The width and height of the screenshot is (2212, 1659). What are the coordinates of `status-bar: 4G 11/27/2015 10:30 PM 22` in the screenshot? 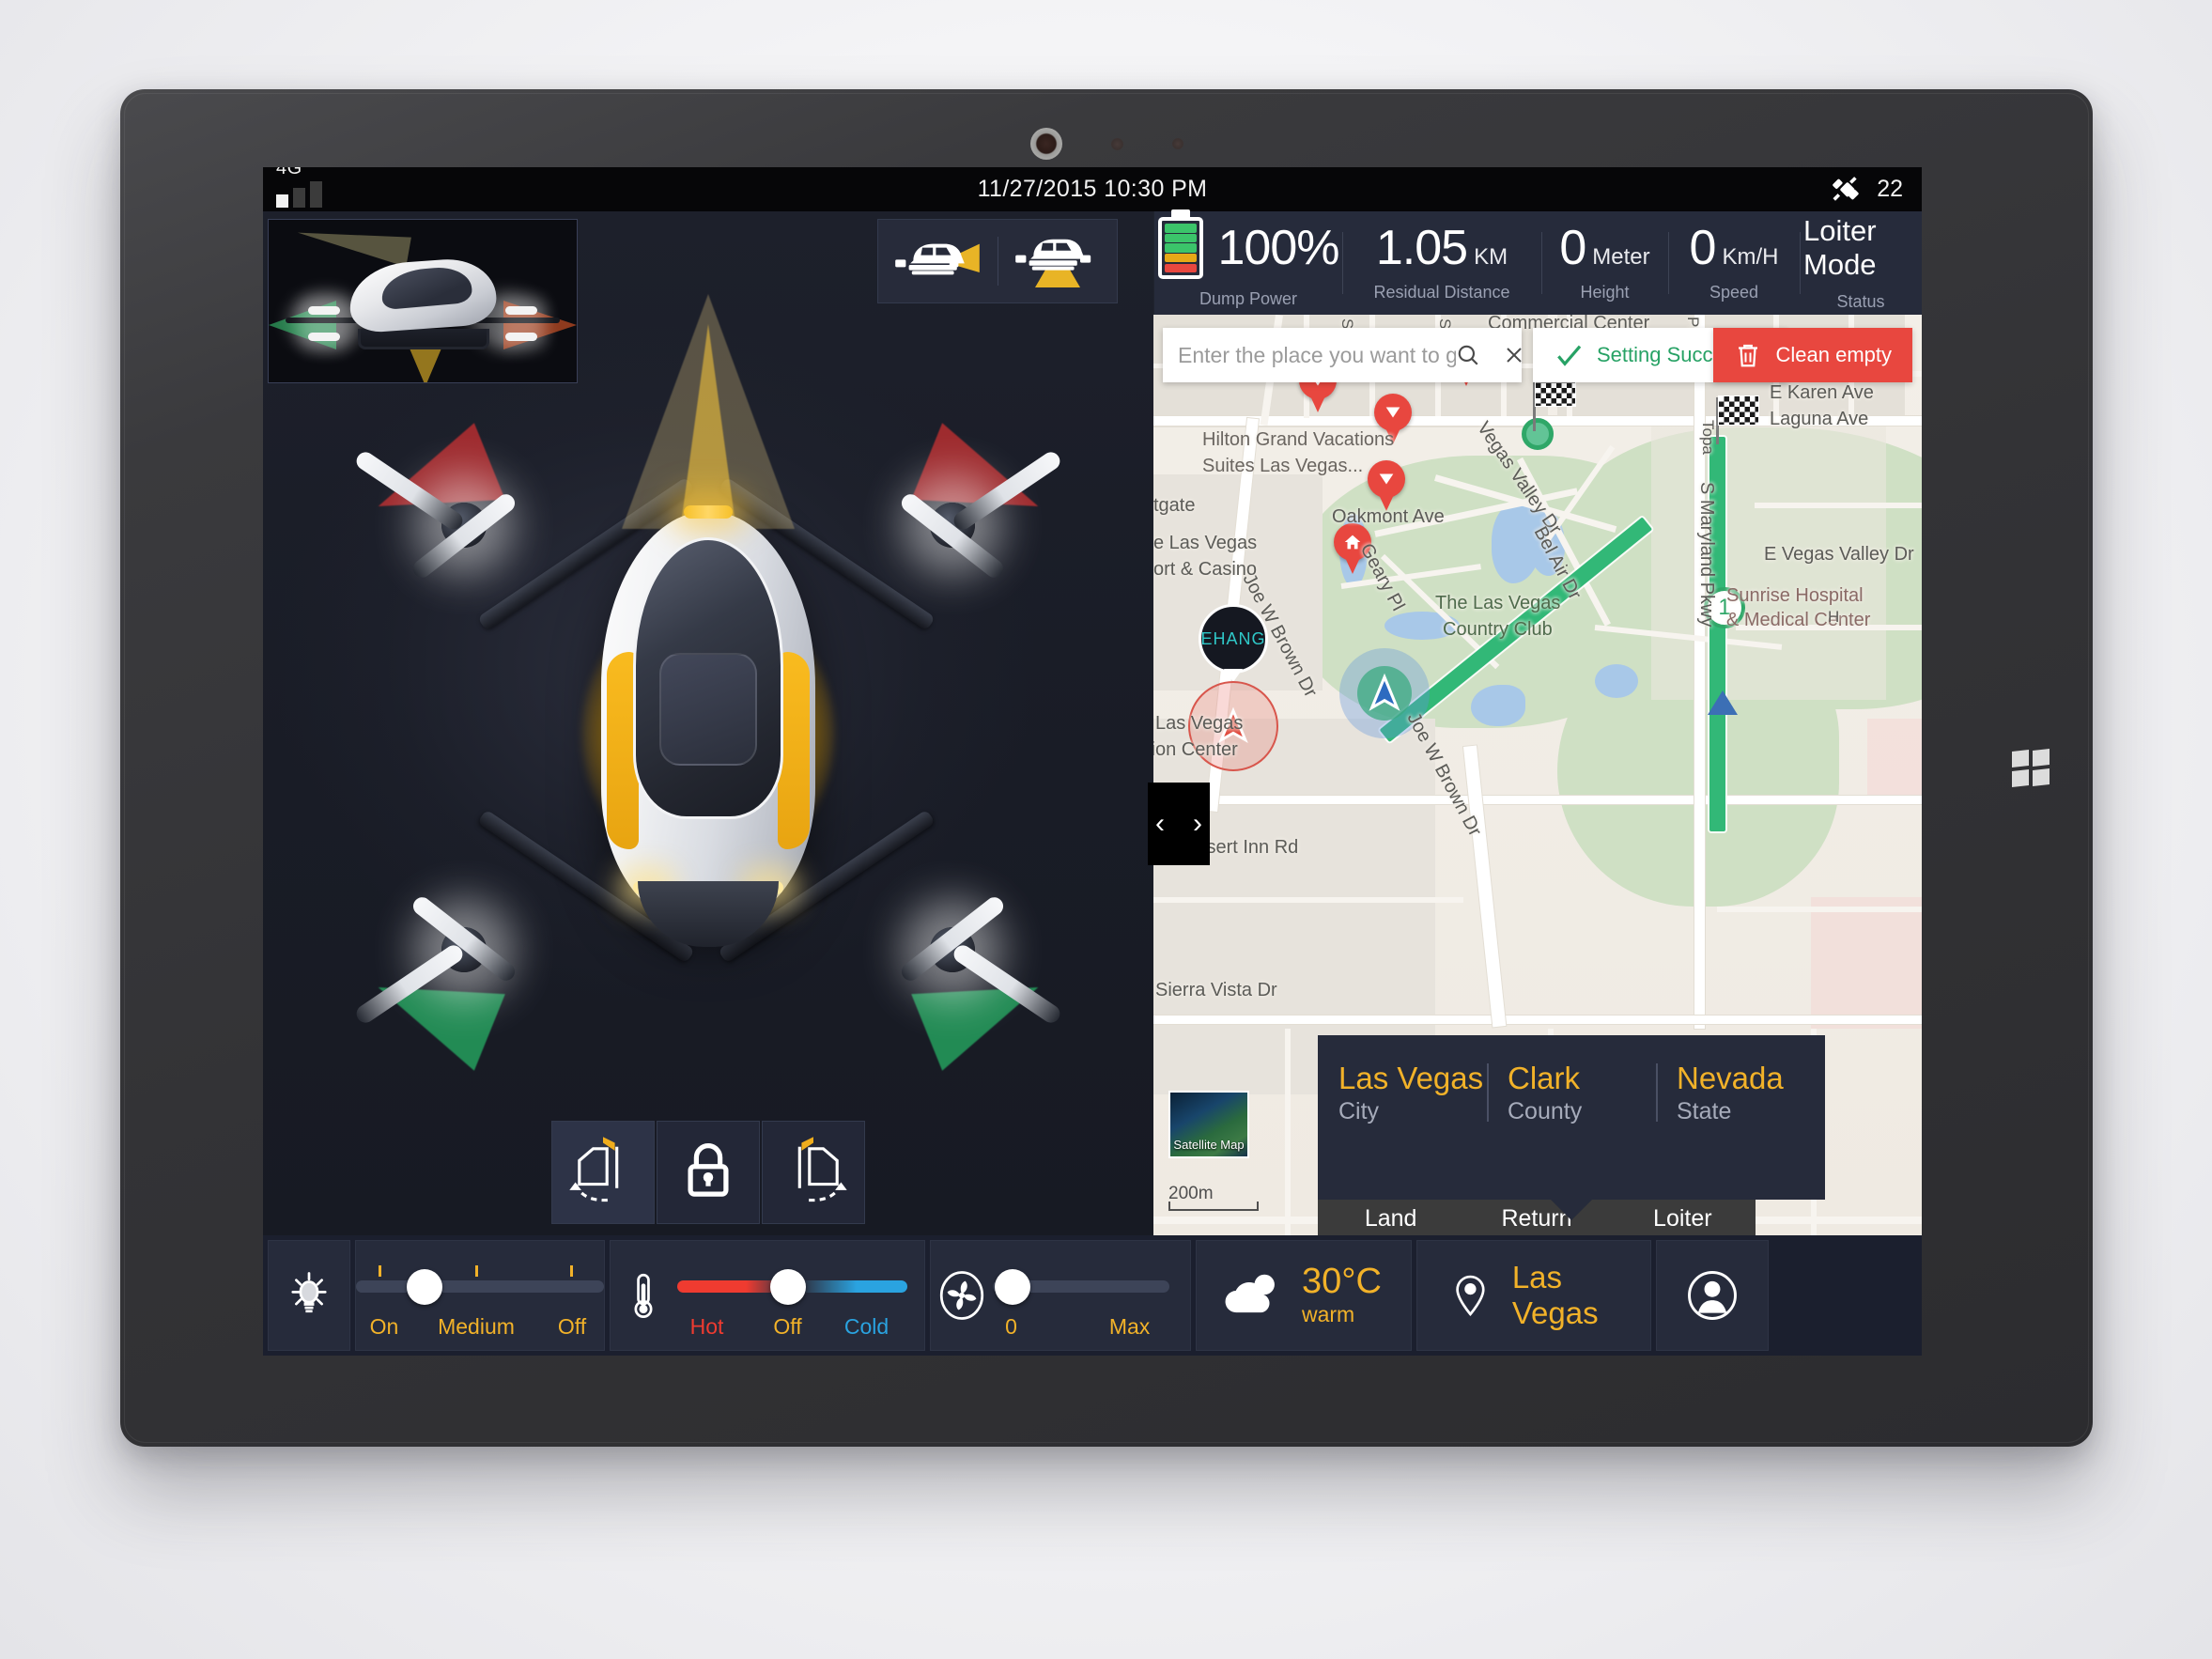 It's located at (1092, 189).